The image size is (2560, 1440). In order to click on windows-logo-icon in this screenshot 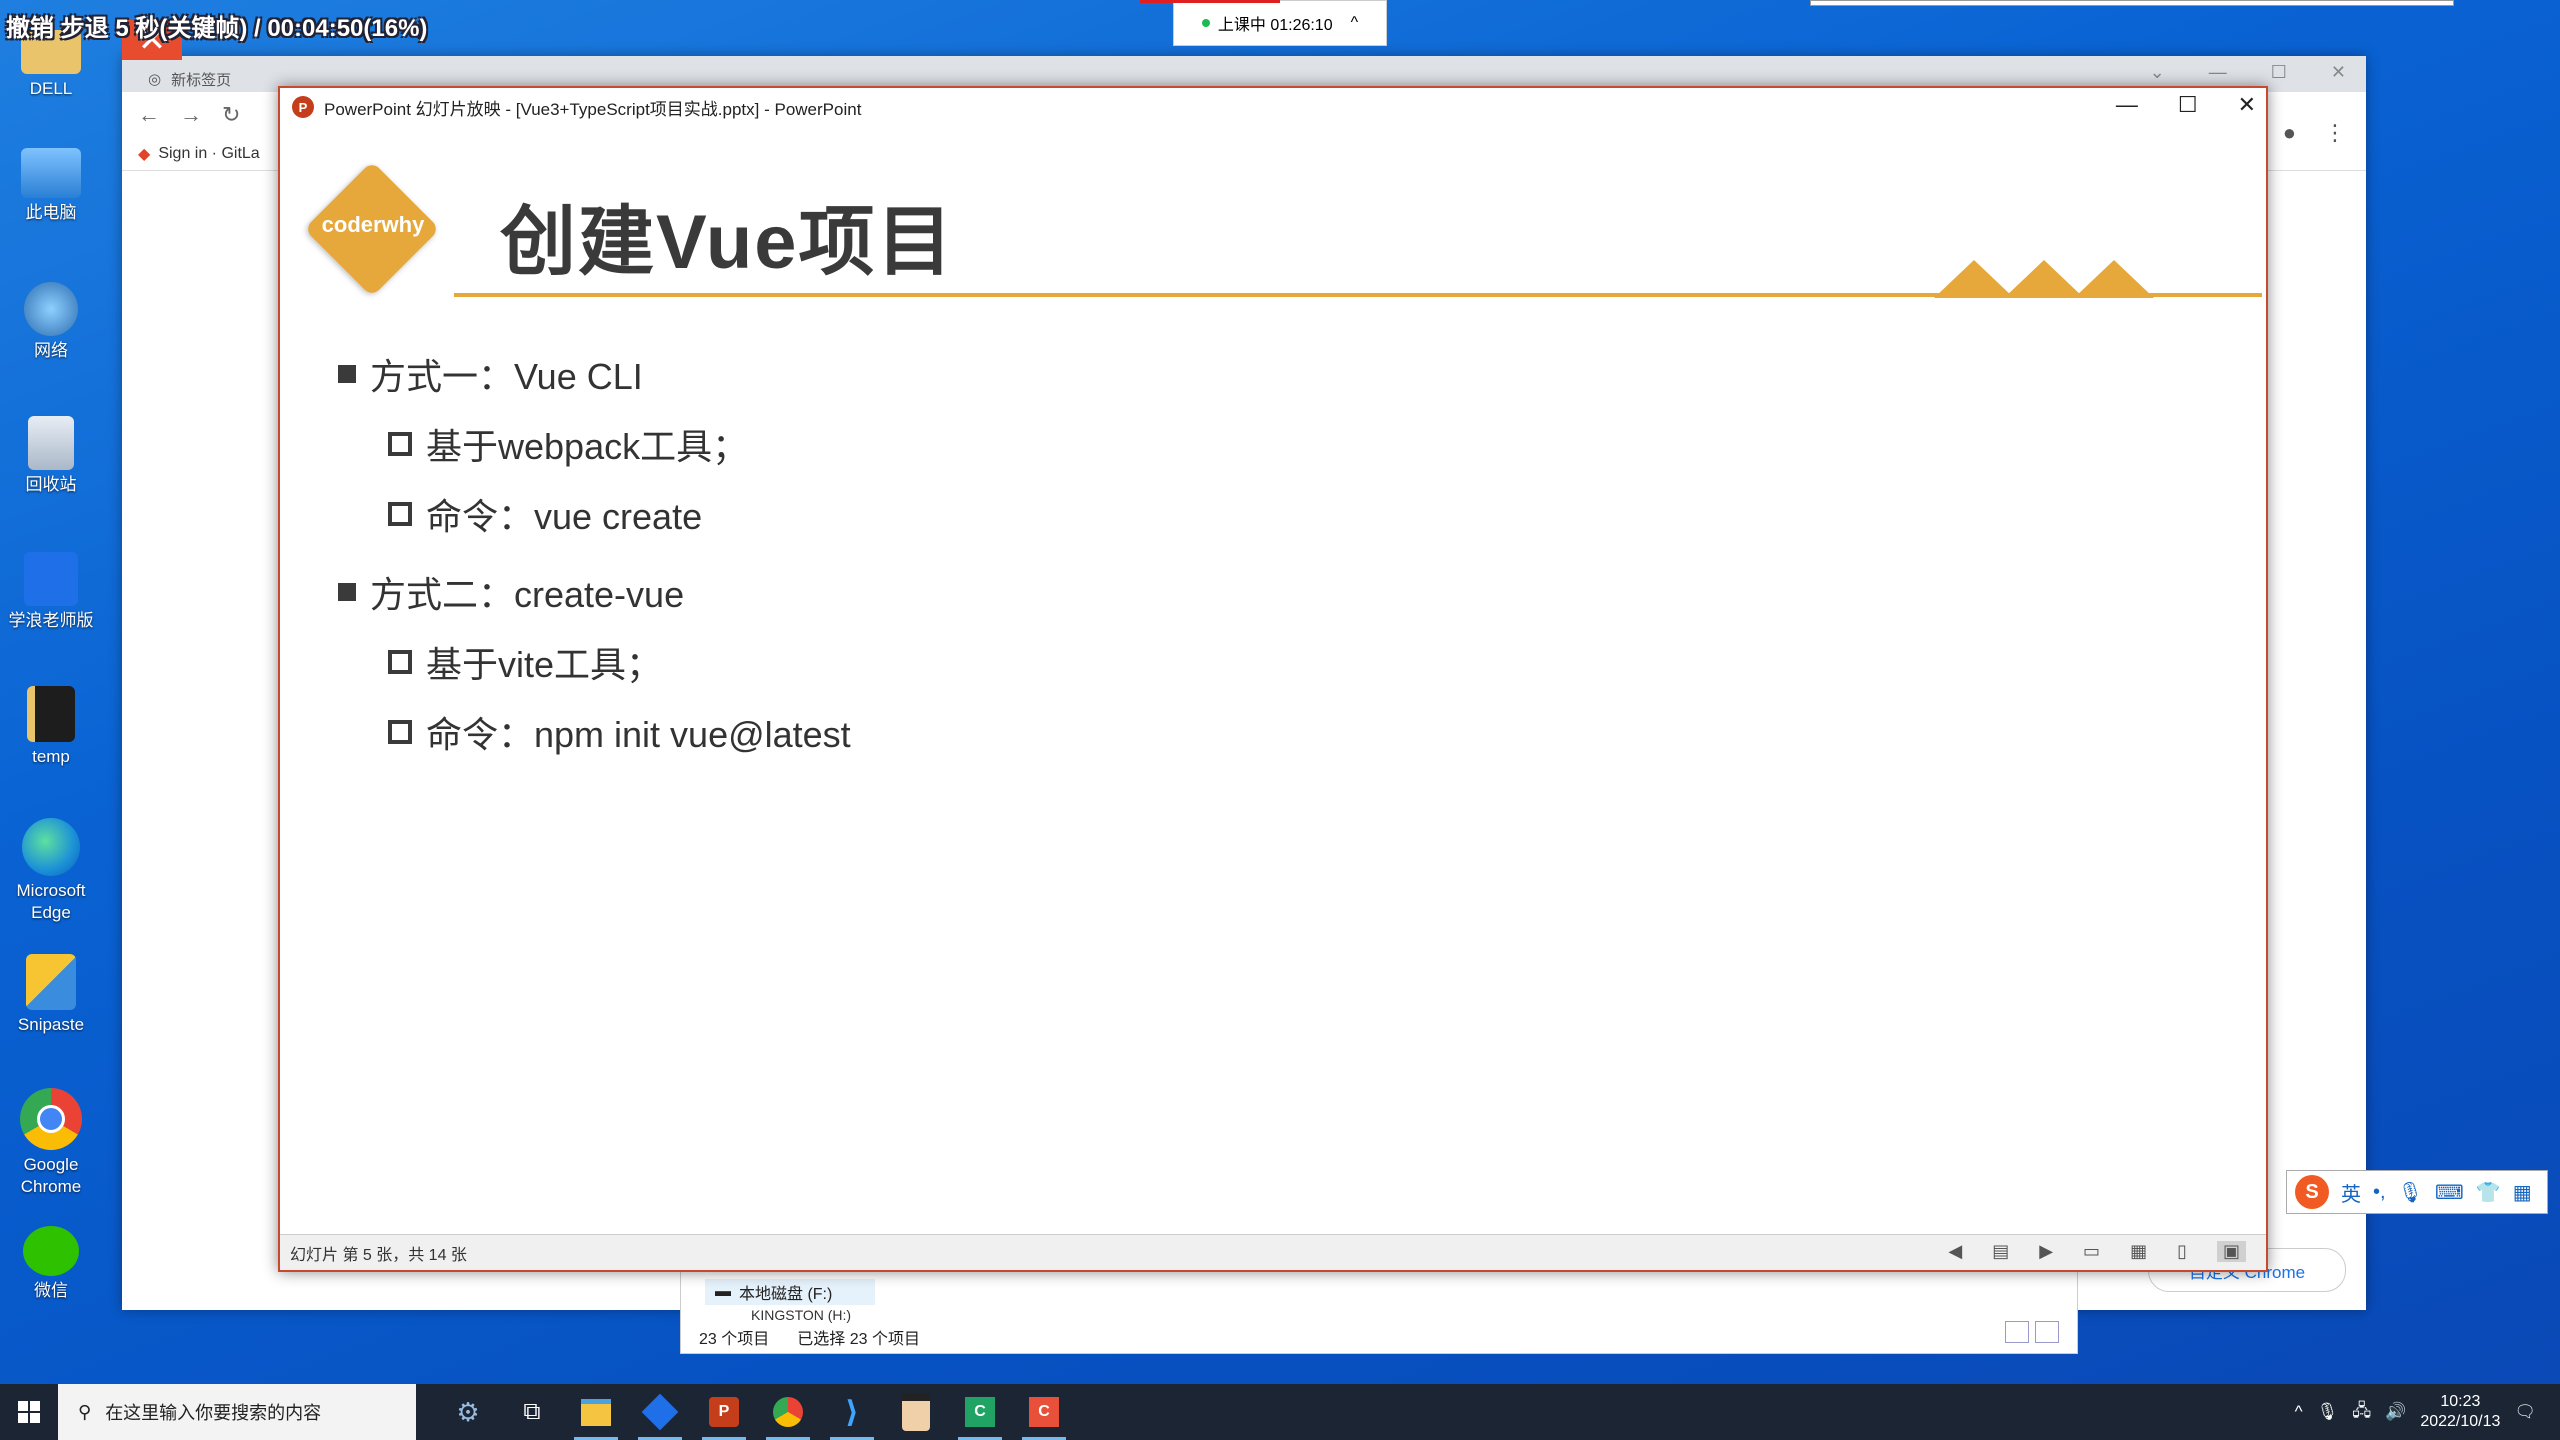, I will do `click(29, 1412)`.